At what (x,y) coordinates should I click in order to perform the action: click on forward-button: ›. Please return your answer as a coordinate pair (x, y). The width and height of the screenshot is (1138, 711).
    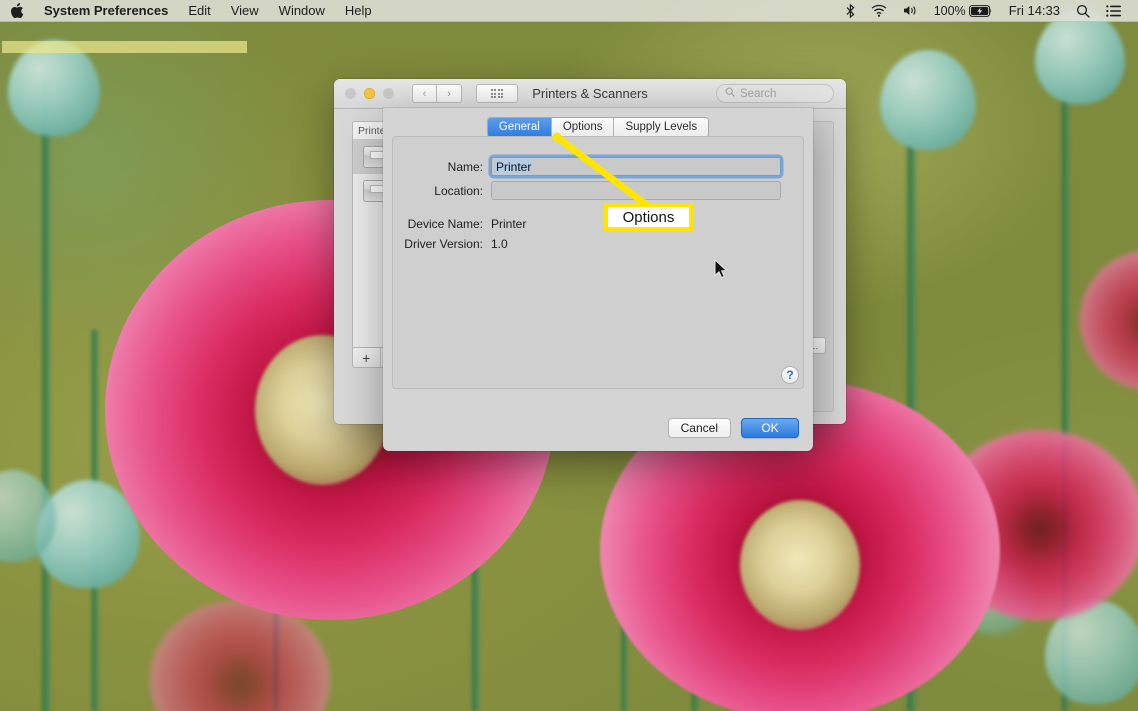
    Looking at the image, I should click on (449, 93).